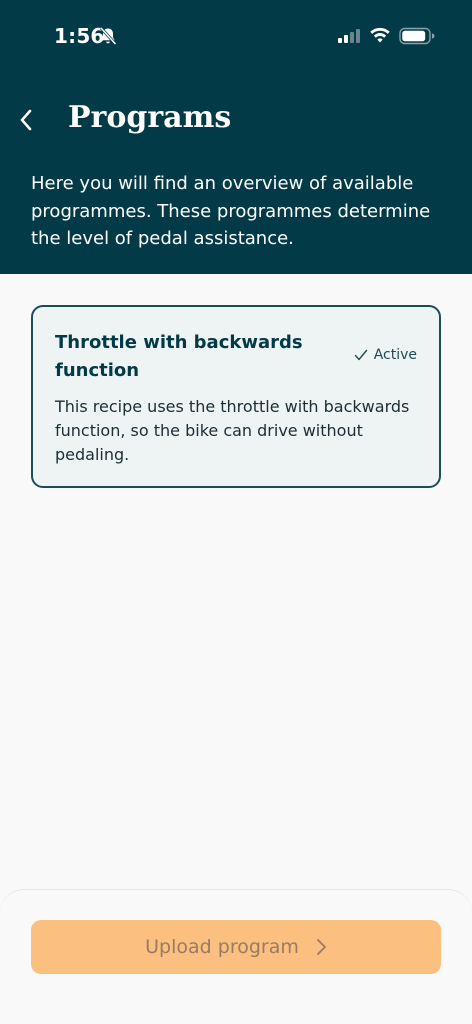 This screenshot has height=1024, width=472. What do you see at coordinates (236, 36) in the screenshot?
I see `status-bar: 1:56` at bounding box center [236, 36].